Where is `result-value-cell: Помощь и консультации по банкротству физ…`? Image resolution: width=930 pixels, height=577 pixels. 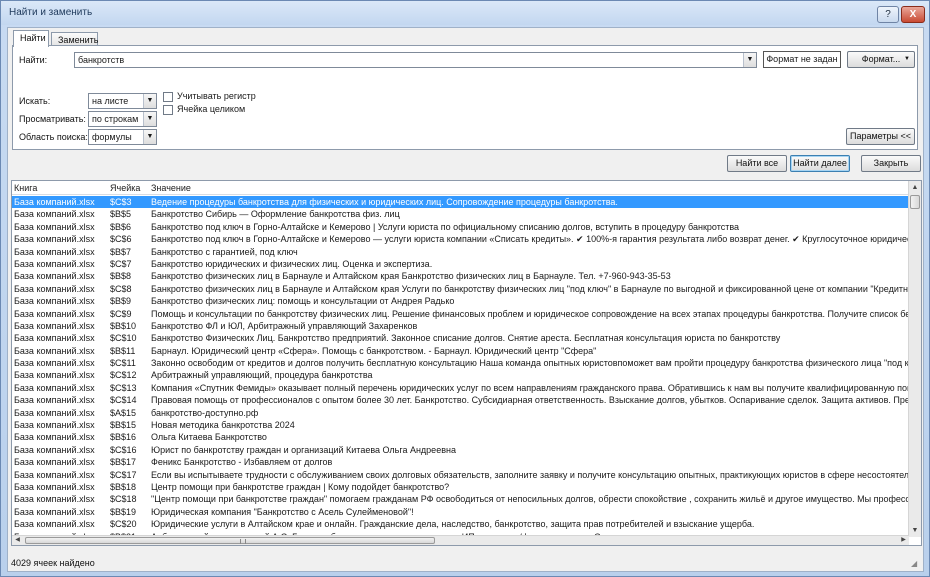 result-value-cell: Помощь и консультации по банкротству физ… is located at coordinates (530, 313).